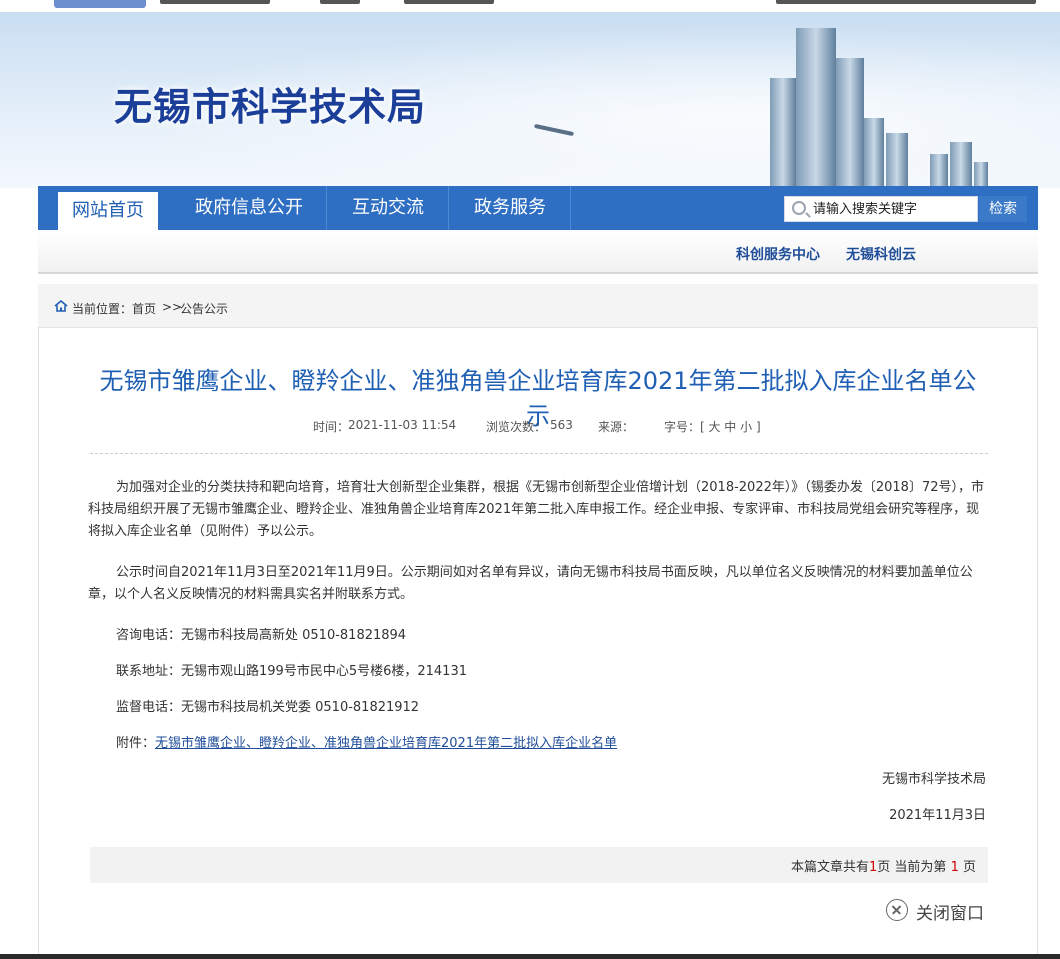 Image resolution: width=1060 pixels, height=959 pixels. What do you see at coordinates (933, 779) in the screenshot?
I see `signer: 无锡市科学技术局` at bounding box center [933, 779].